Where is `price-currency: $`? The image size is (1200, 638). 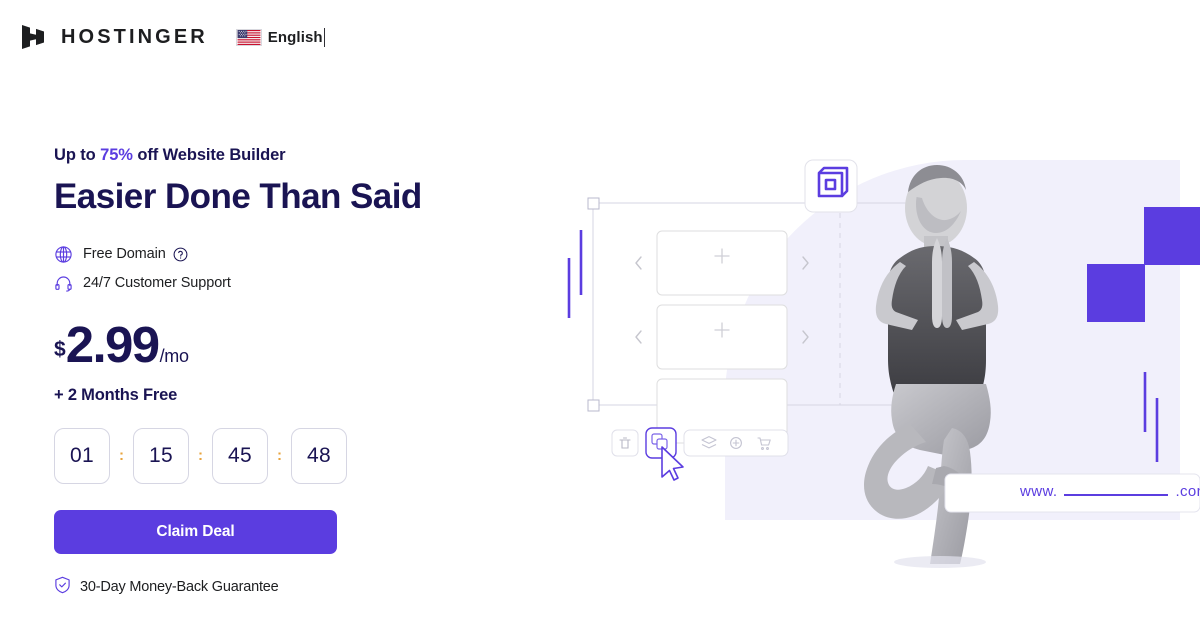
price-currency: $ is located at coordinates (60, 349).